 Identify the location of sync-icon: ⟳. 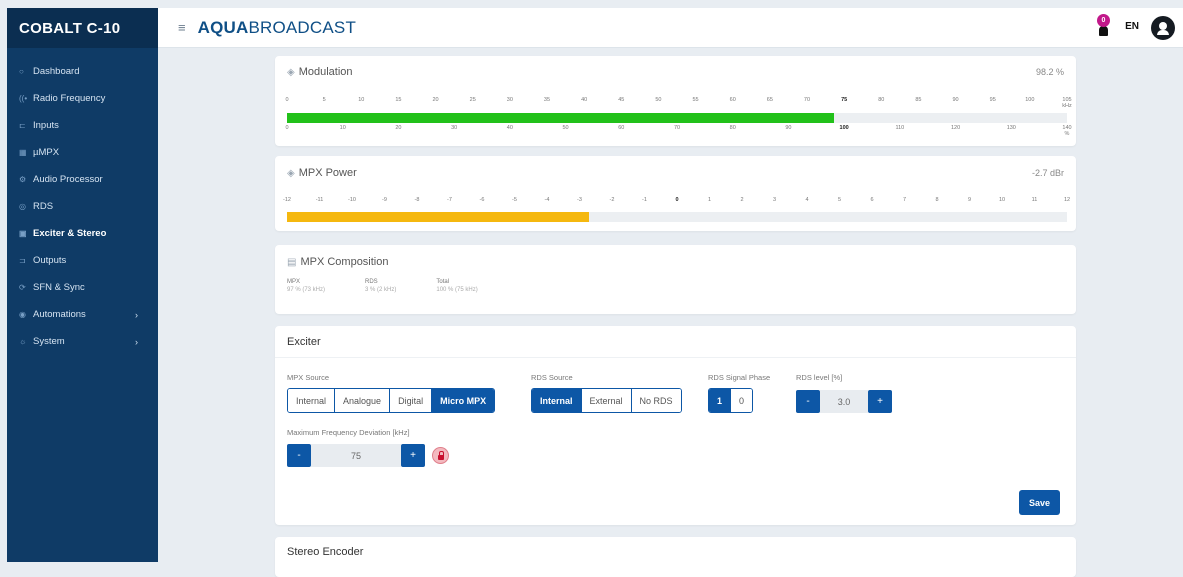
(22, 287).